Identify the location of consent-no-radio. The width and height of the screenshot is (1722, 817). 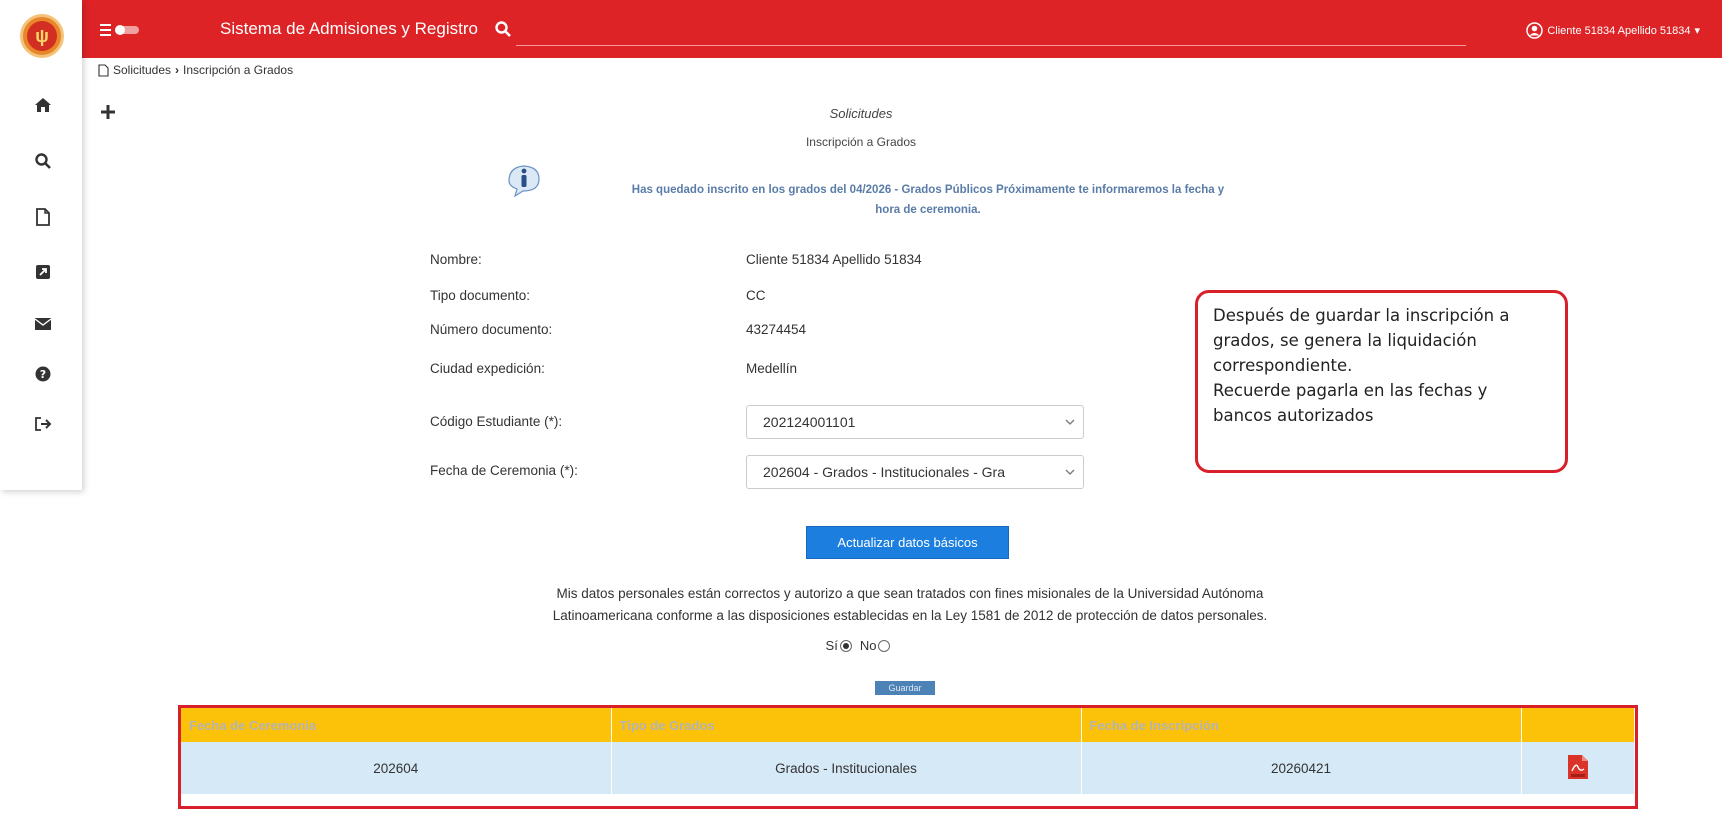
(884, 645).